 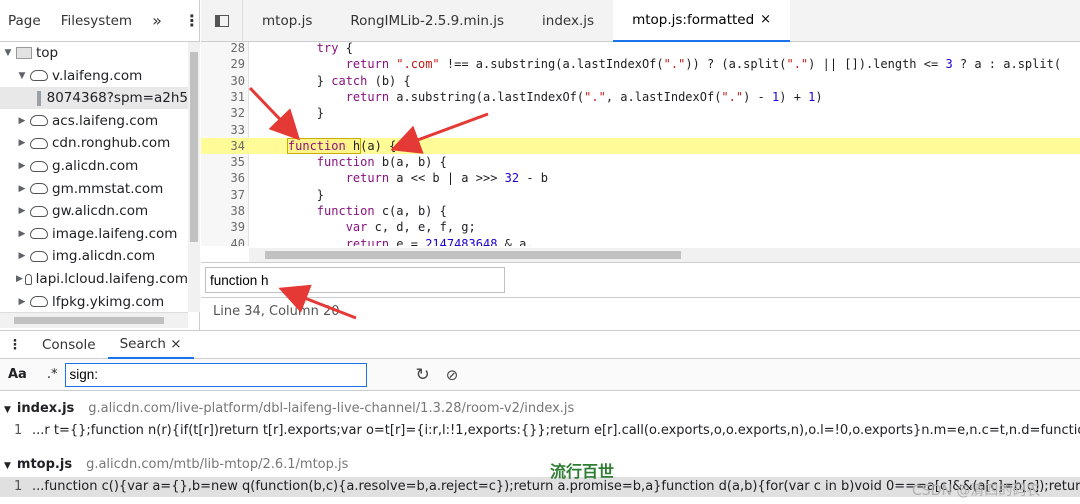 I want to click on tab-label: RongIMLib-2.5.9.min.js, so click(x=427, y=20).